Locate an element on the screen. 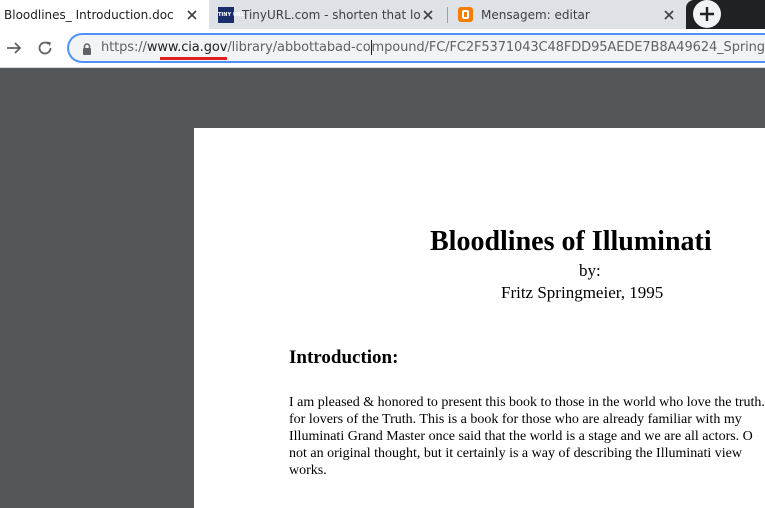  document-author: Fritz Springmeier, 1995 is located at coordinates (582, 292).